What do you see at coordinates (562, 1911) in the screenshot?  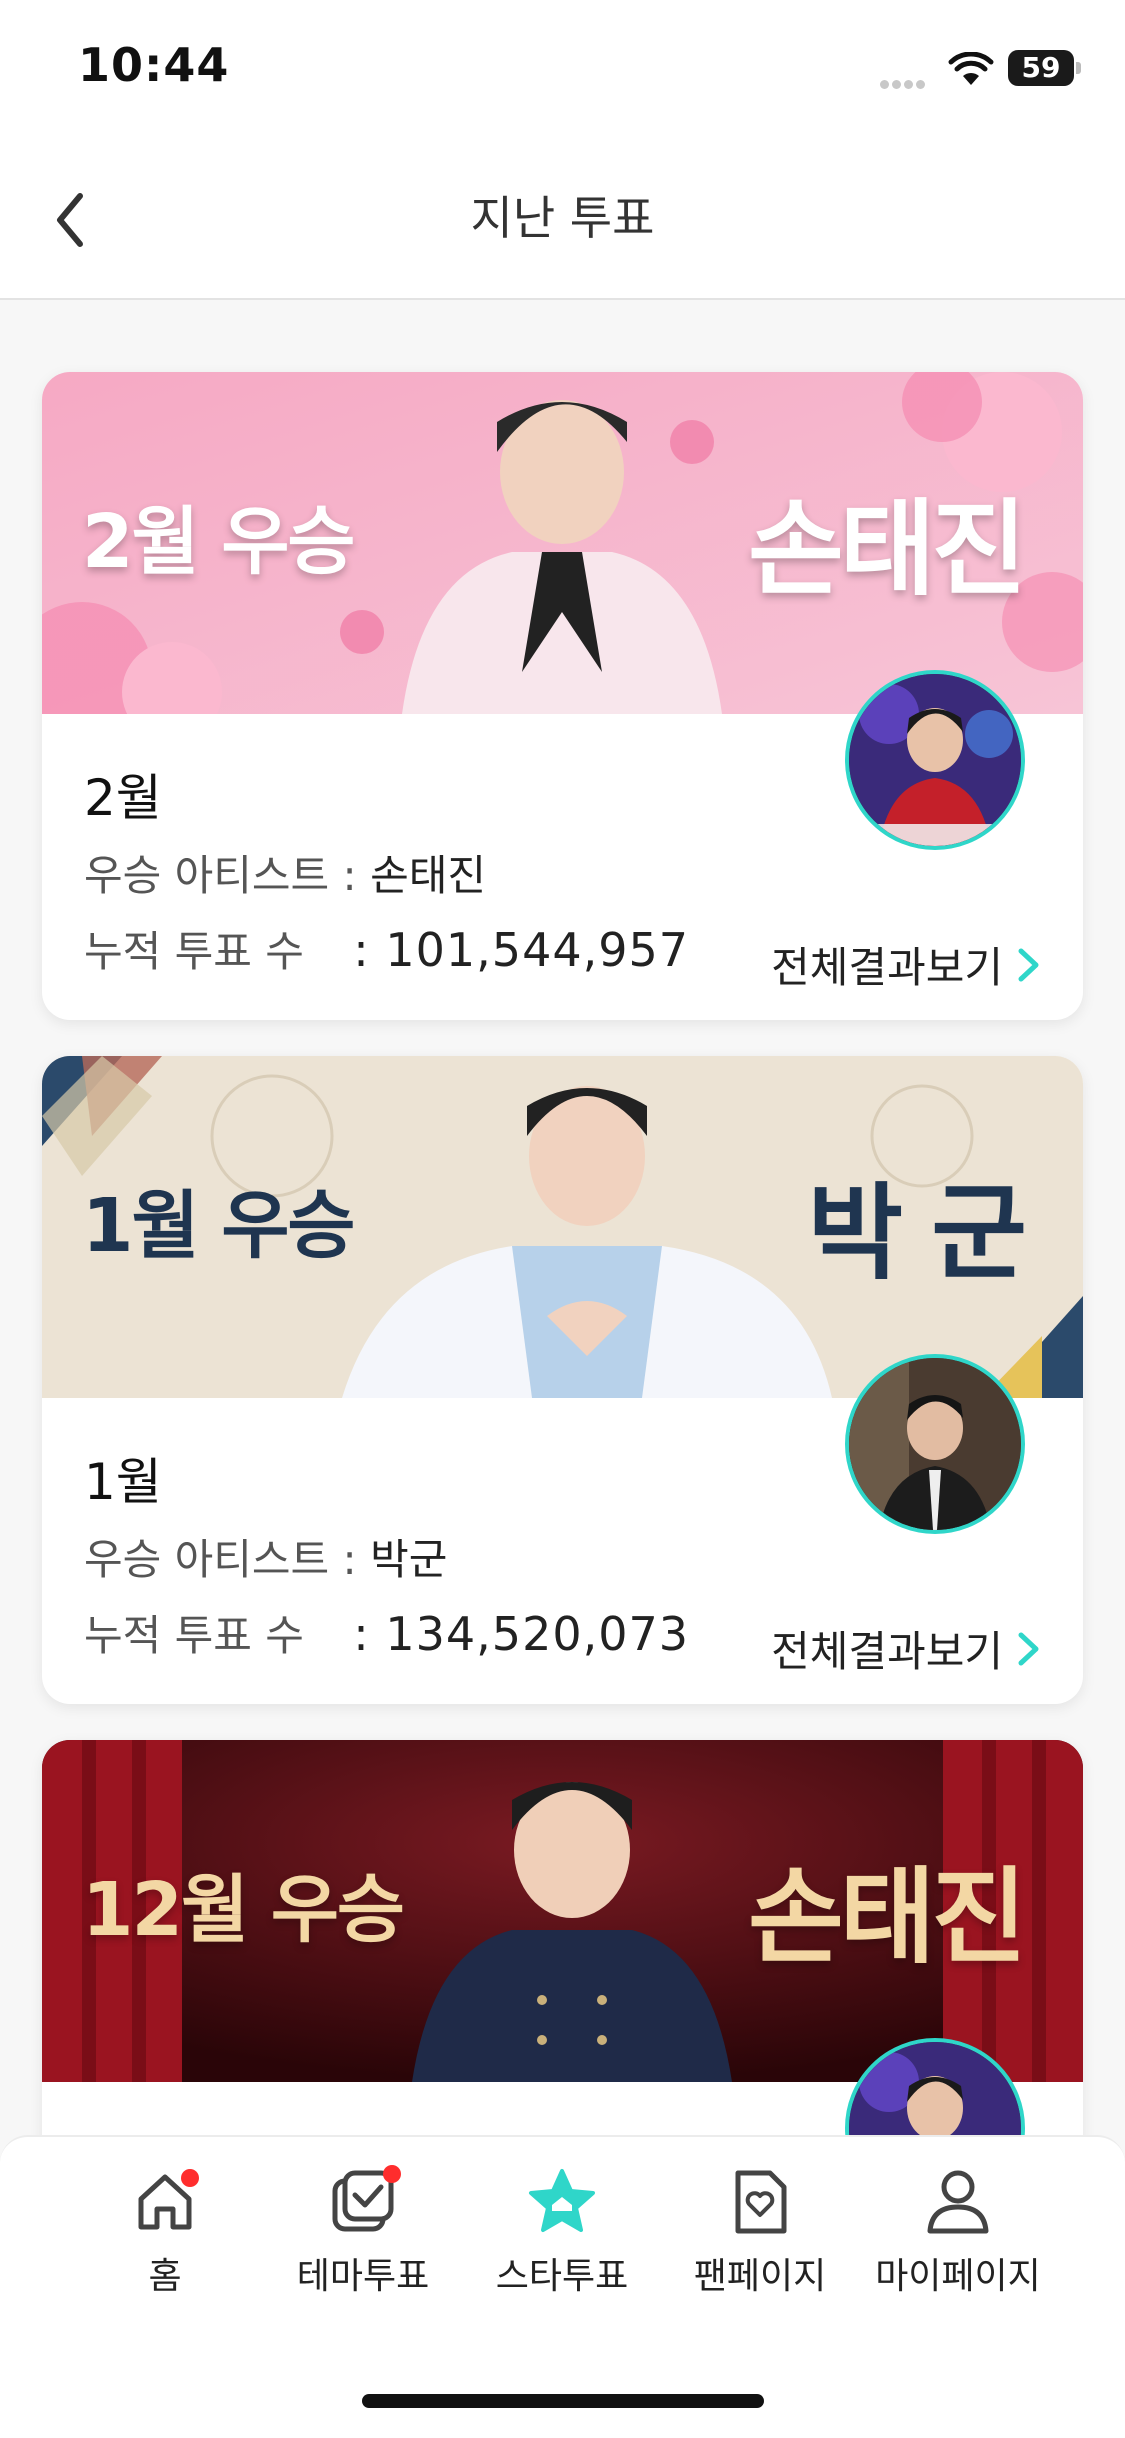 I see `vote-banner: 12월 우승 손태진` at bounding box center [562, 1911].